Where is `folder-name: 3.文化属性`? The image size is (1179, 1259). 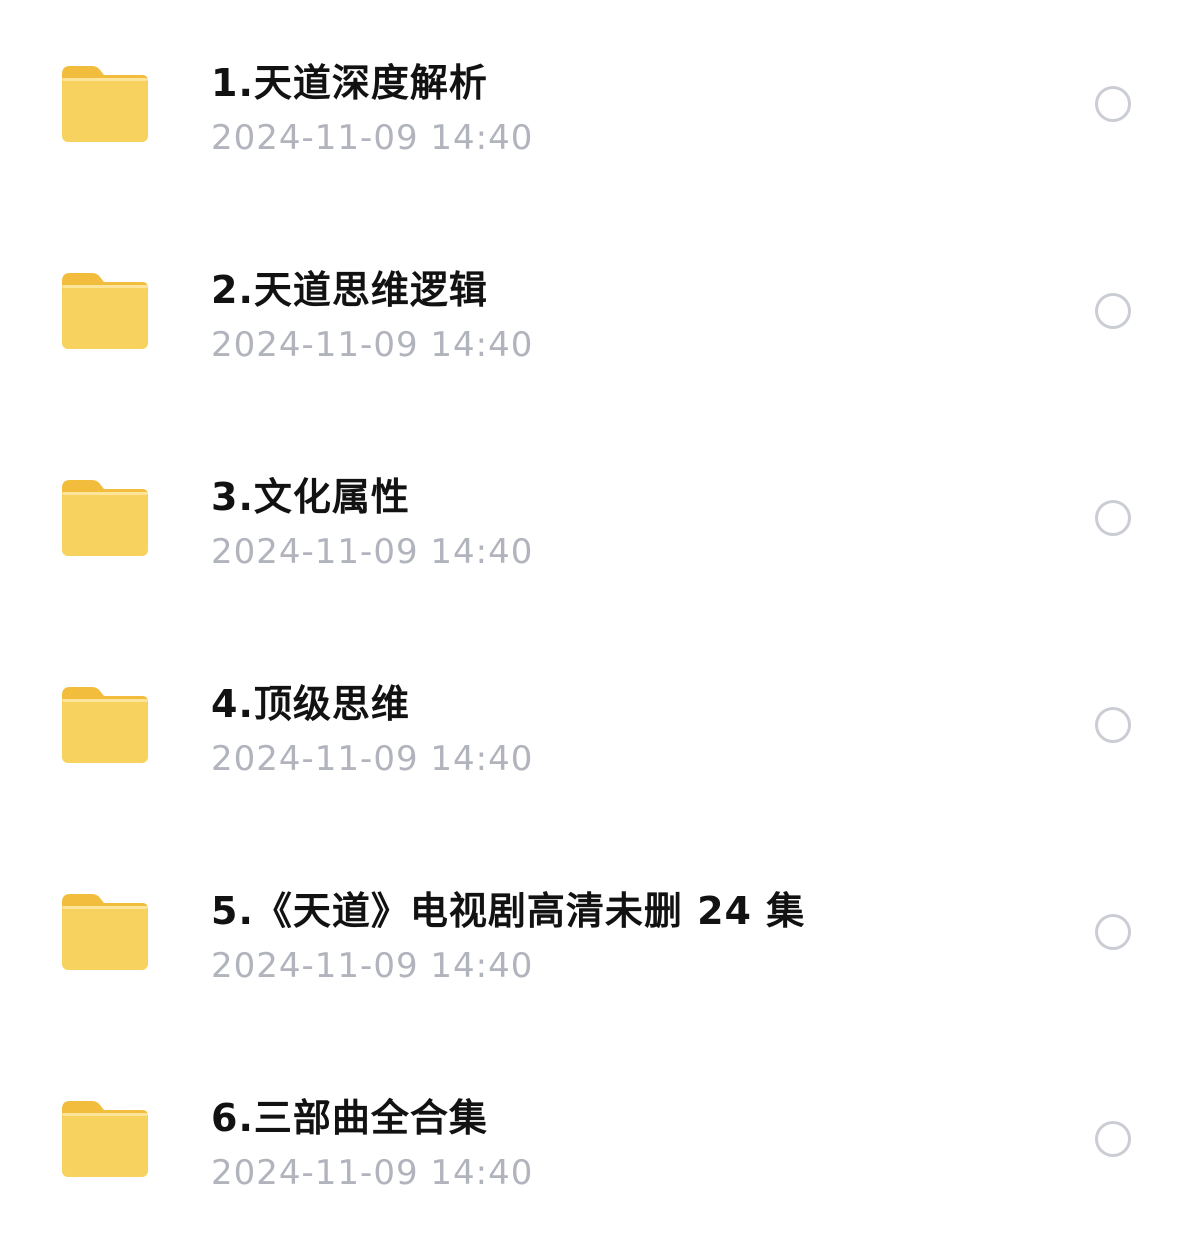
folder-name: 3.文化属性 is located at coordinates (310, 497).